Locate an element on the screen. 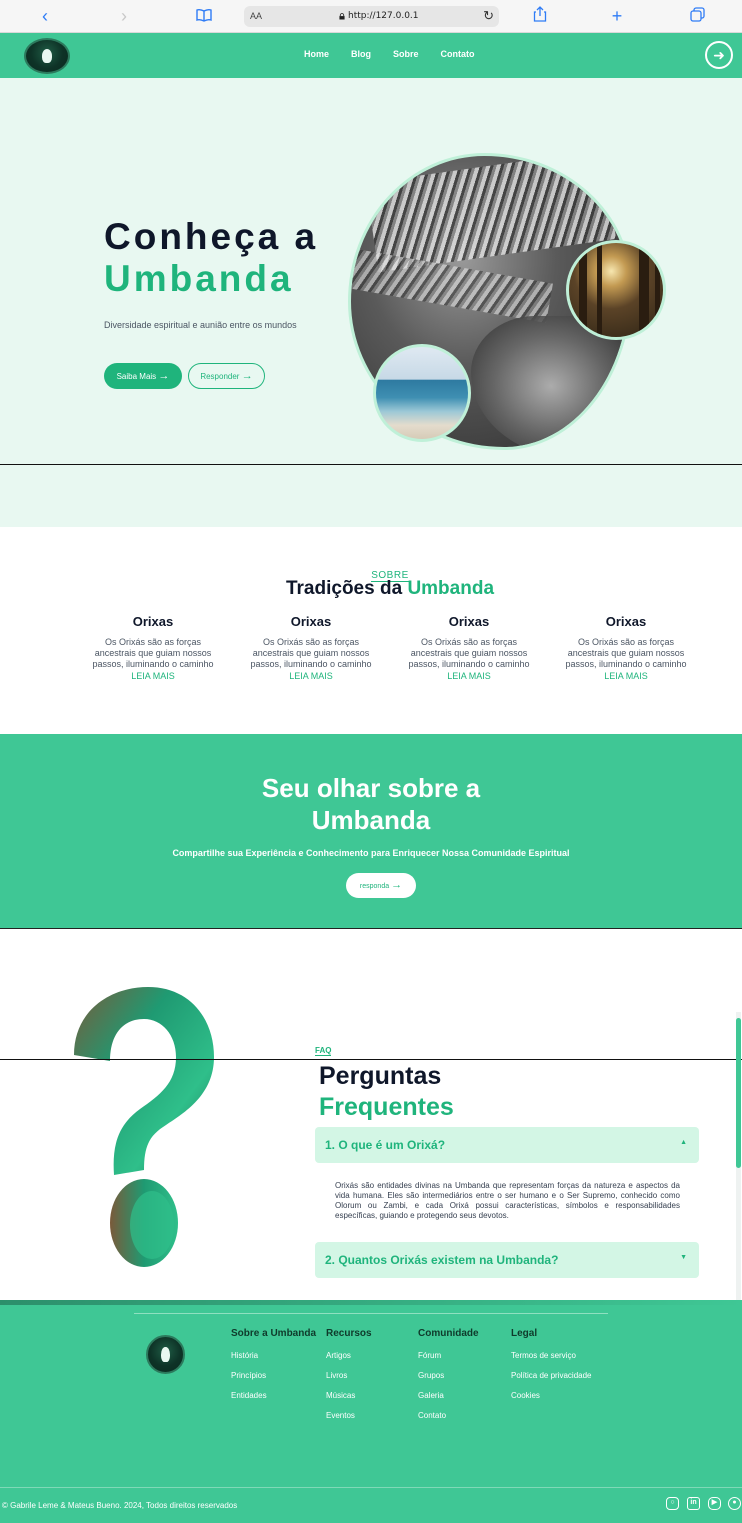  tabs-icon is located at coordinates (697, 16).